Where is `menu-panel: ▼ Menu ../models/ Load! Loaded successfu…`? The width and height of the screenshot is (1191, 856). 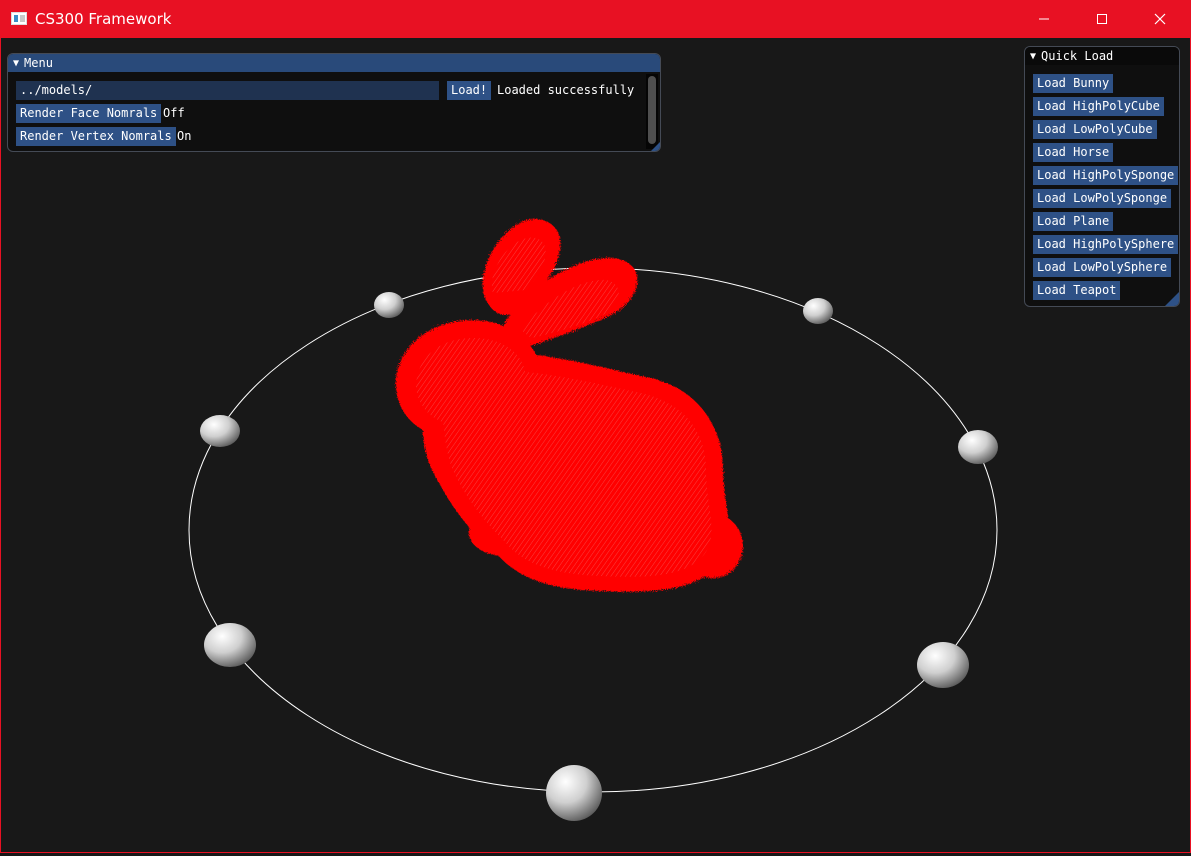 menu-panel: ▼ Menu ../models/ Load! Loaded successfu… is located at coordinates (334, 102).